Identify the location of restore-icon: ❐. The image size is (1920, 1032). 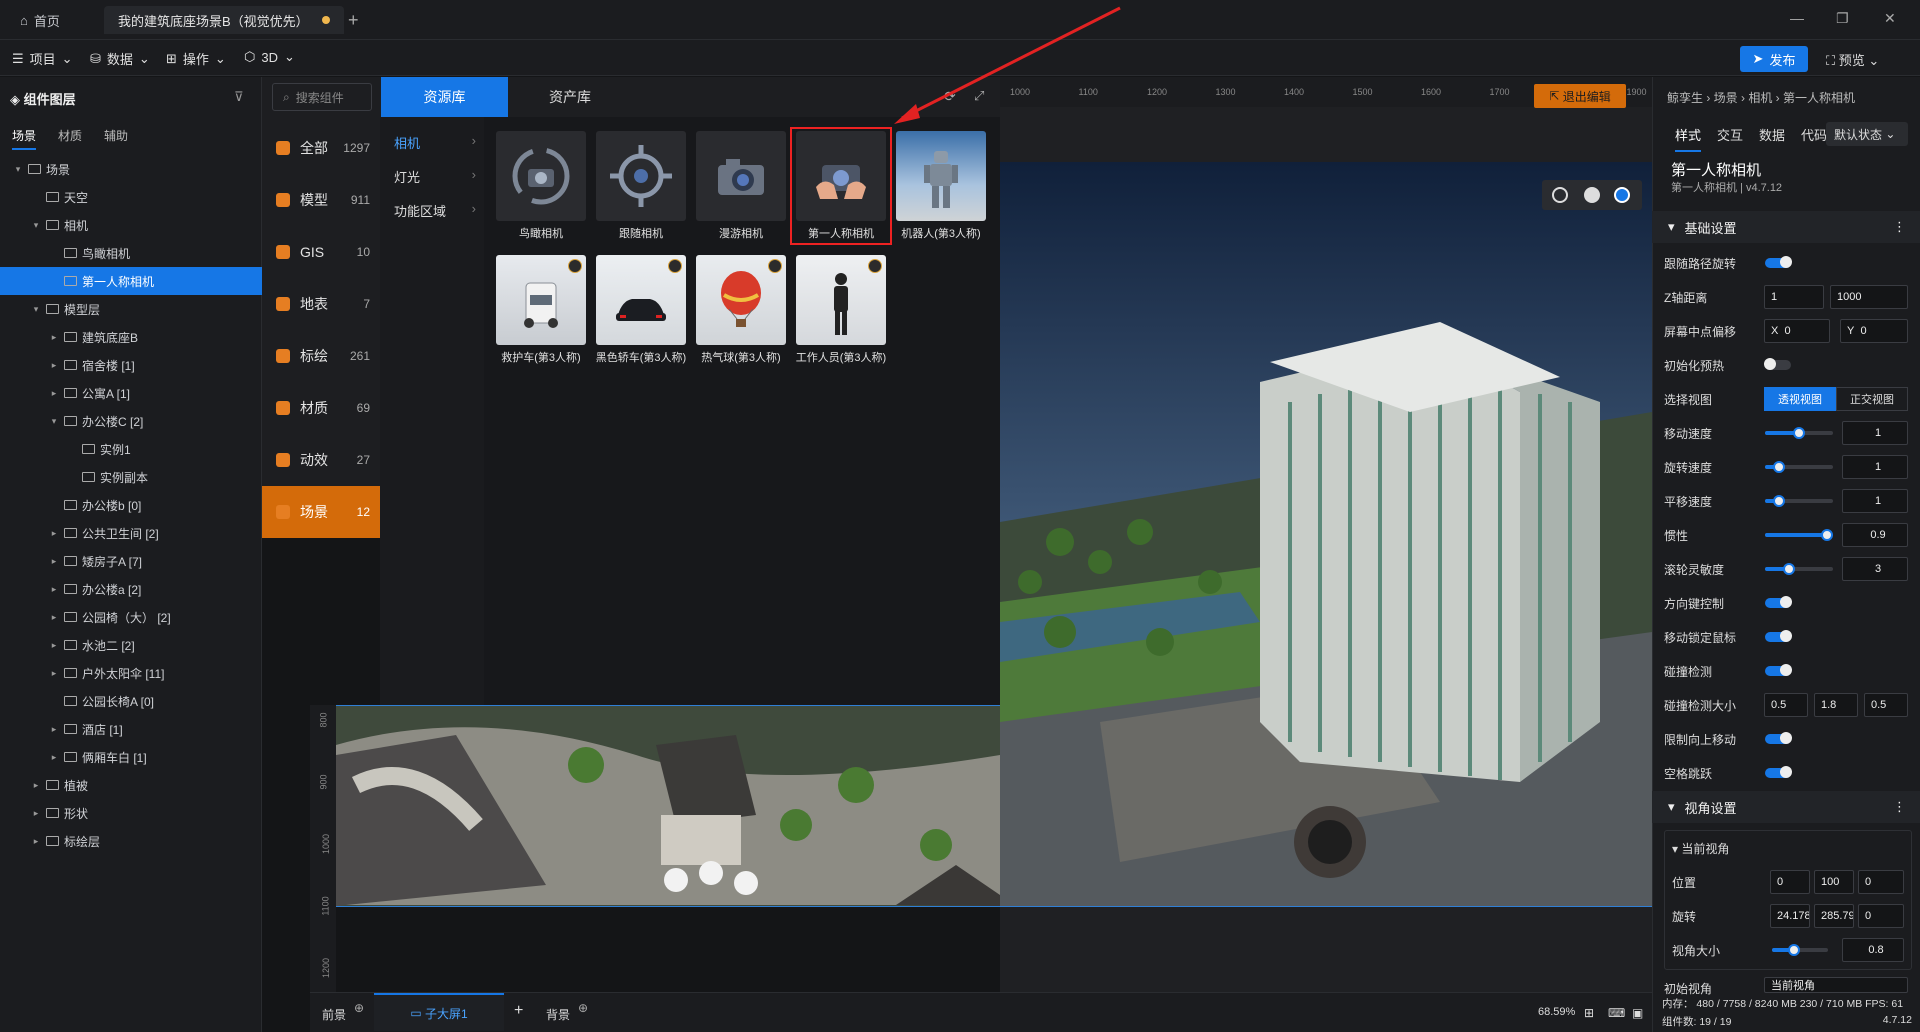
(1842, 18).